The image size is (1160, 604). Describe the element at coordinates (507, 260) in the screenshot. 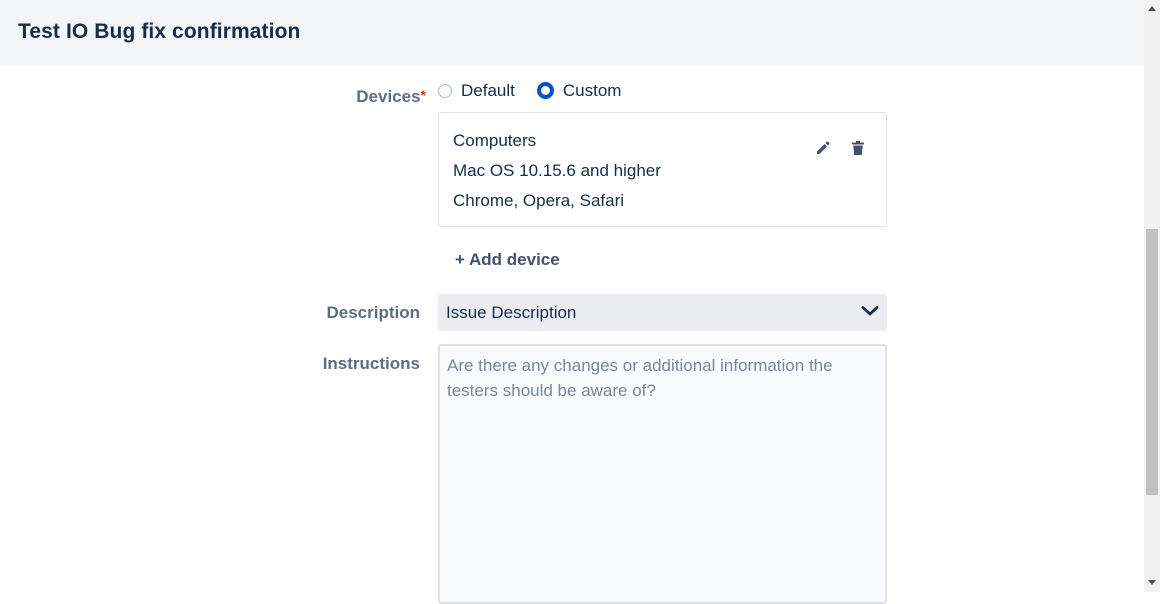

I see `add-device-button: + Add device` at that location.